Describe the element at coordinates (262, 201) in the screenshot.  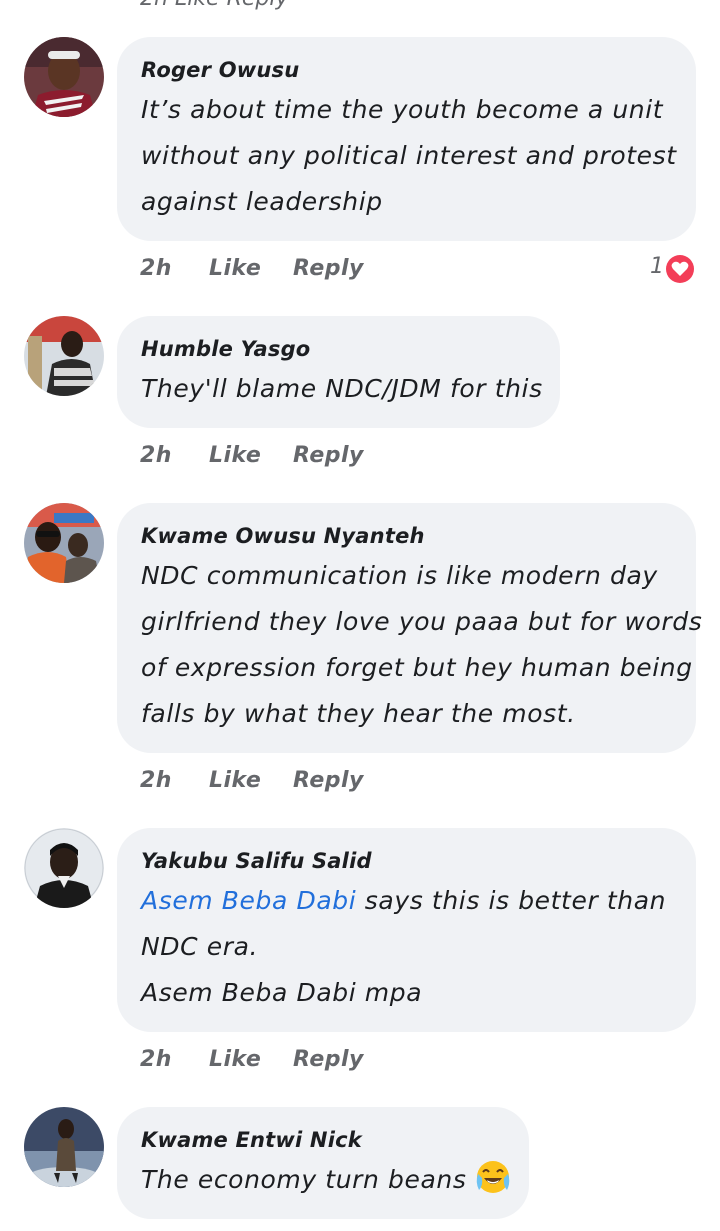
I see `comment-text-line: against leadership` at that location.